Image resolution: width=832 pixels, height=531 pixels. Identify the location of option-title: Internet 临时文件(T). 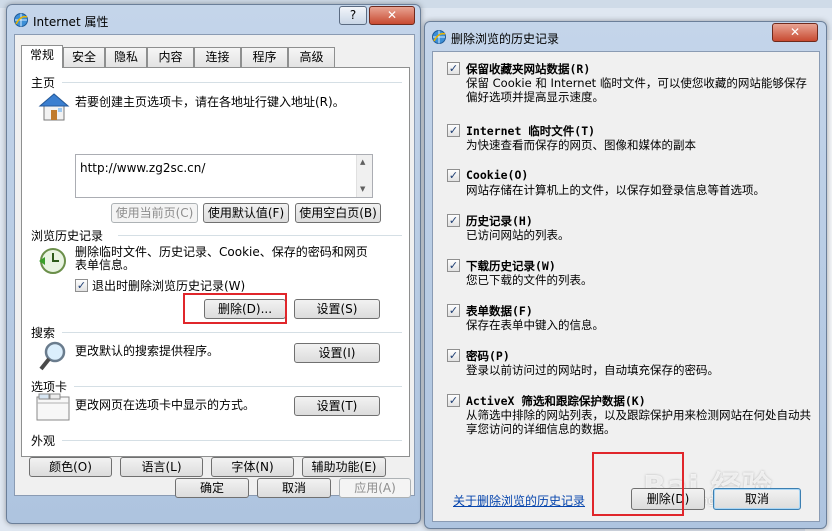
(530, 131).